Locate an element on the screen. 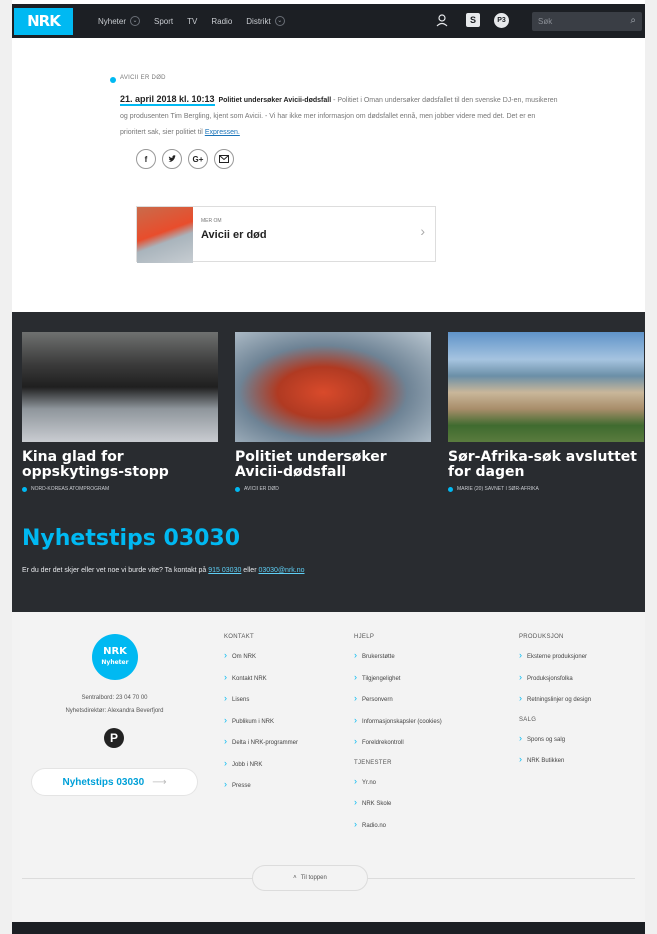  nav-item-nyheter: Nyheter ⌄ is located at coordinates (119, 21).